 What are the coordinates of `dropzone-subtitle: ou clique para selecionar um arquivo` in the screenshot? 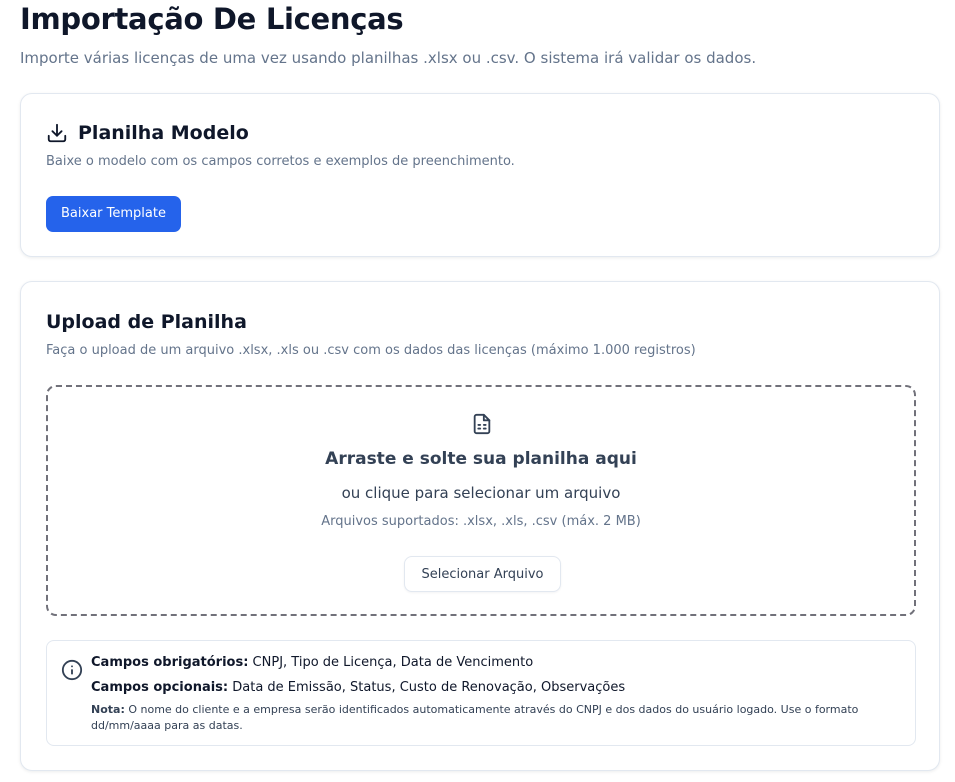 It's located at (481, 493).